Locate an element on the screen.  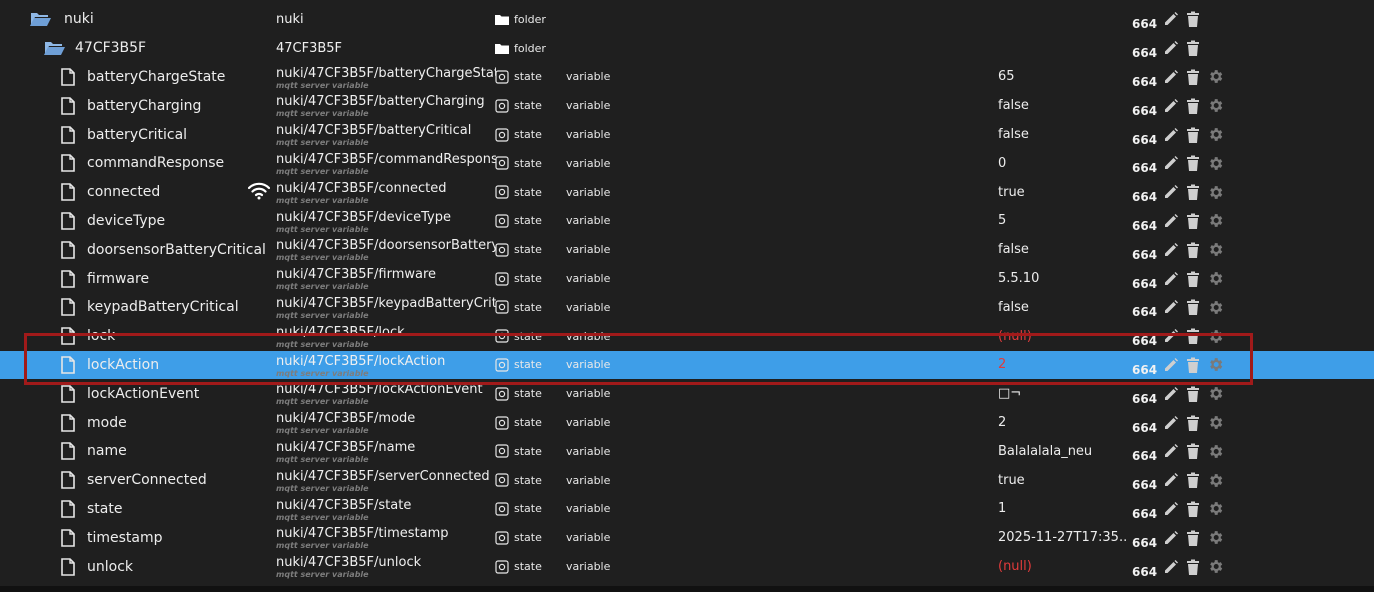
state-value: 65 is located at coordinates (1062, 77).